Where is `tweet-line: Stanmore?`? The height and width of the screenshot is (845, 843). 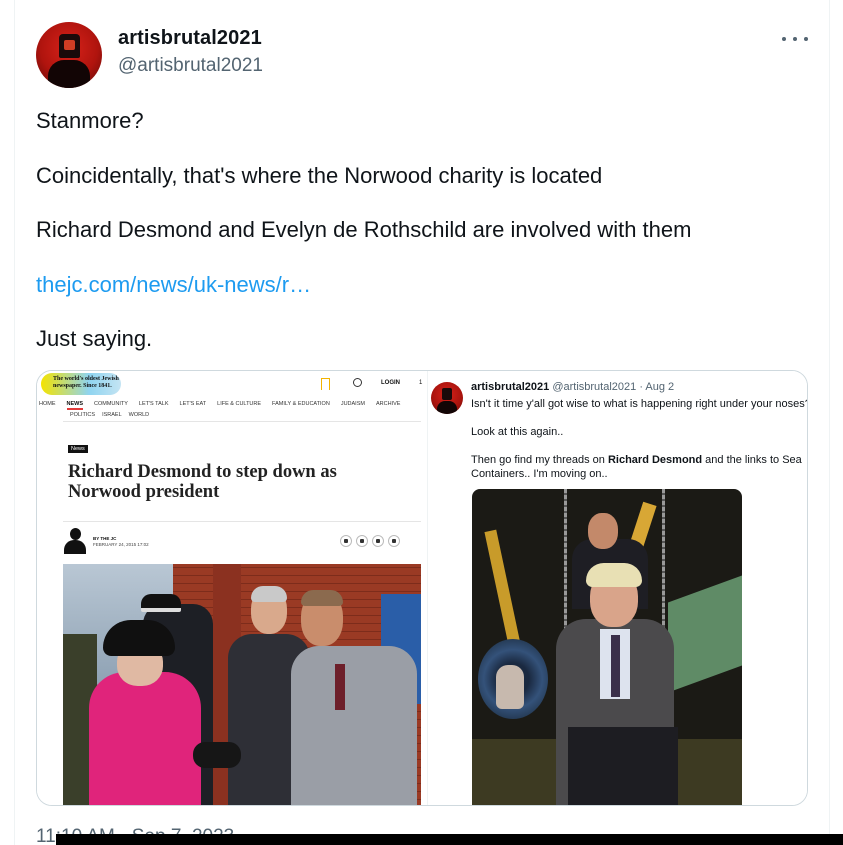
tweet-line: Stanmore? is located at coordinates (90, 120).